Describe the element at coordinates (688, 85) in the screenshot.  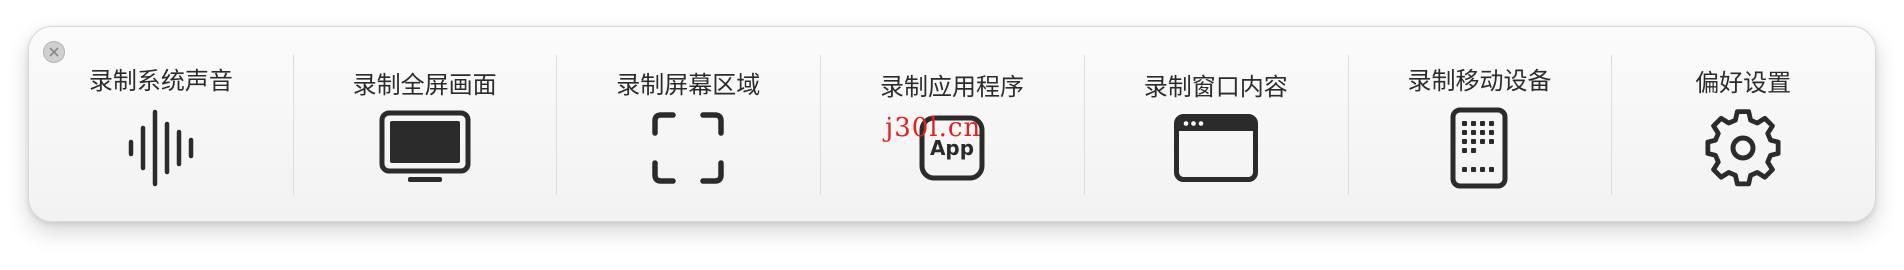
I see `record-screen-area-label: 录制屏幕区域` at that location.